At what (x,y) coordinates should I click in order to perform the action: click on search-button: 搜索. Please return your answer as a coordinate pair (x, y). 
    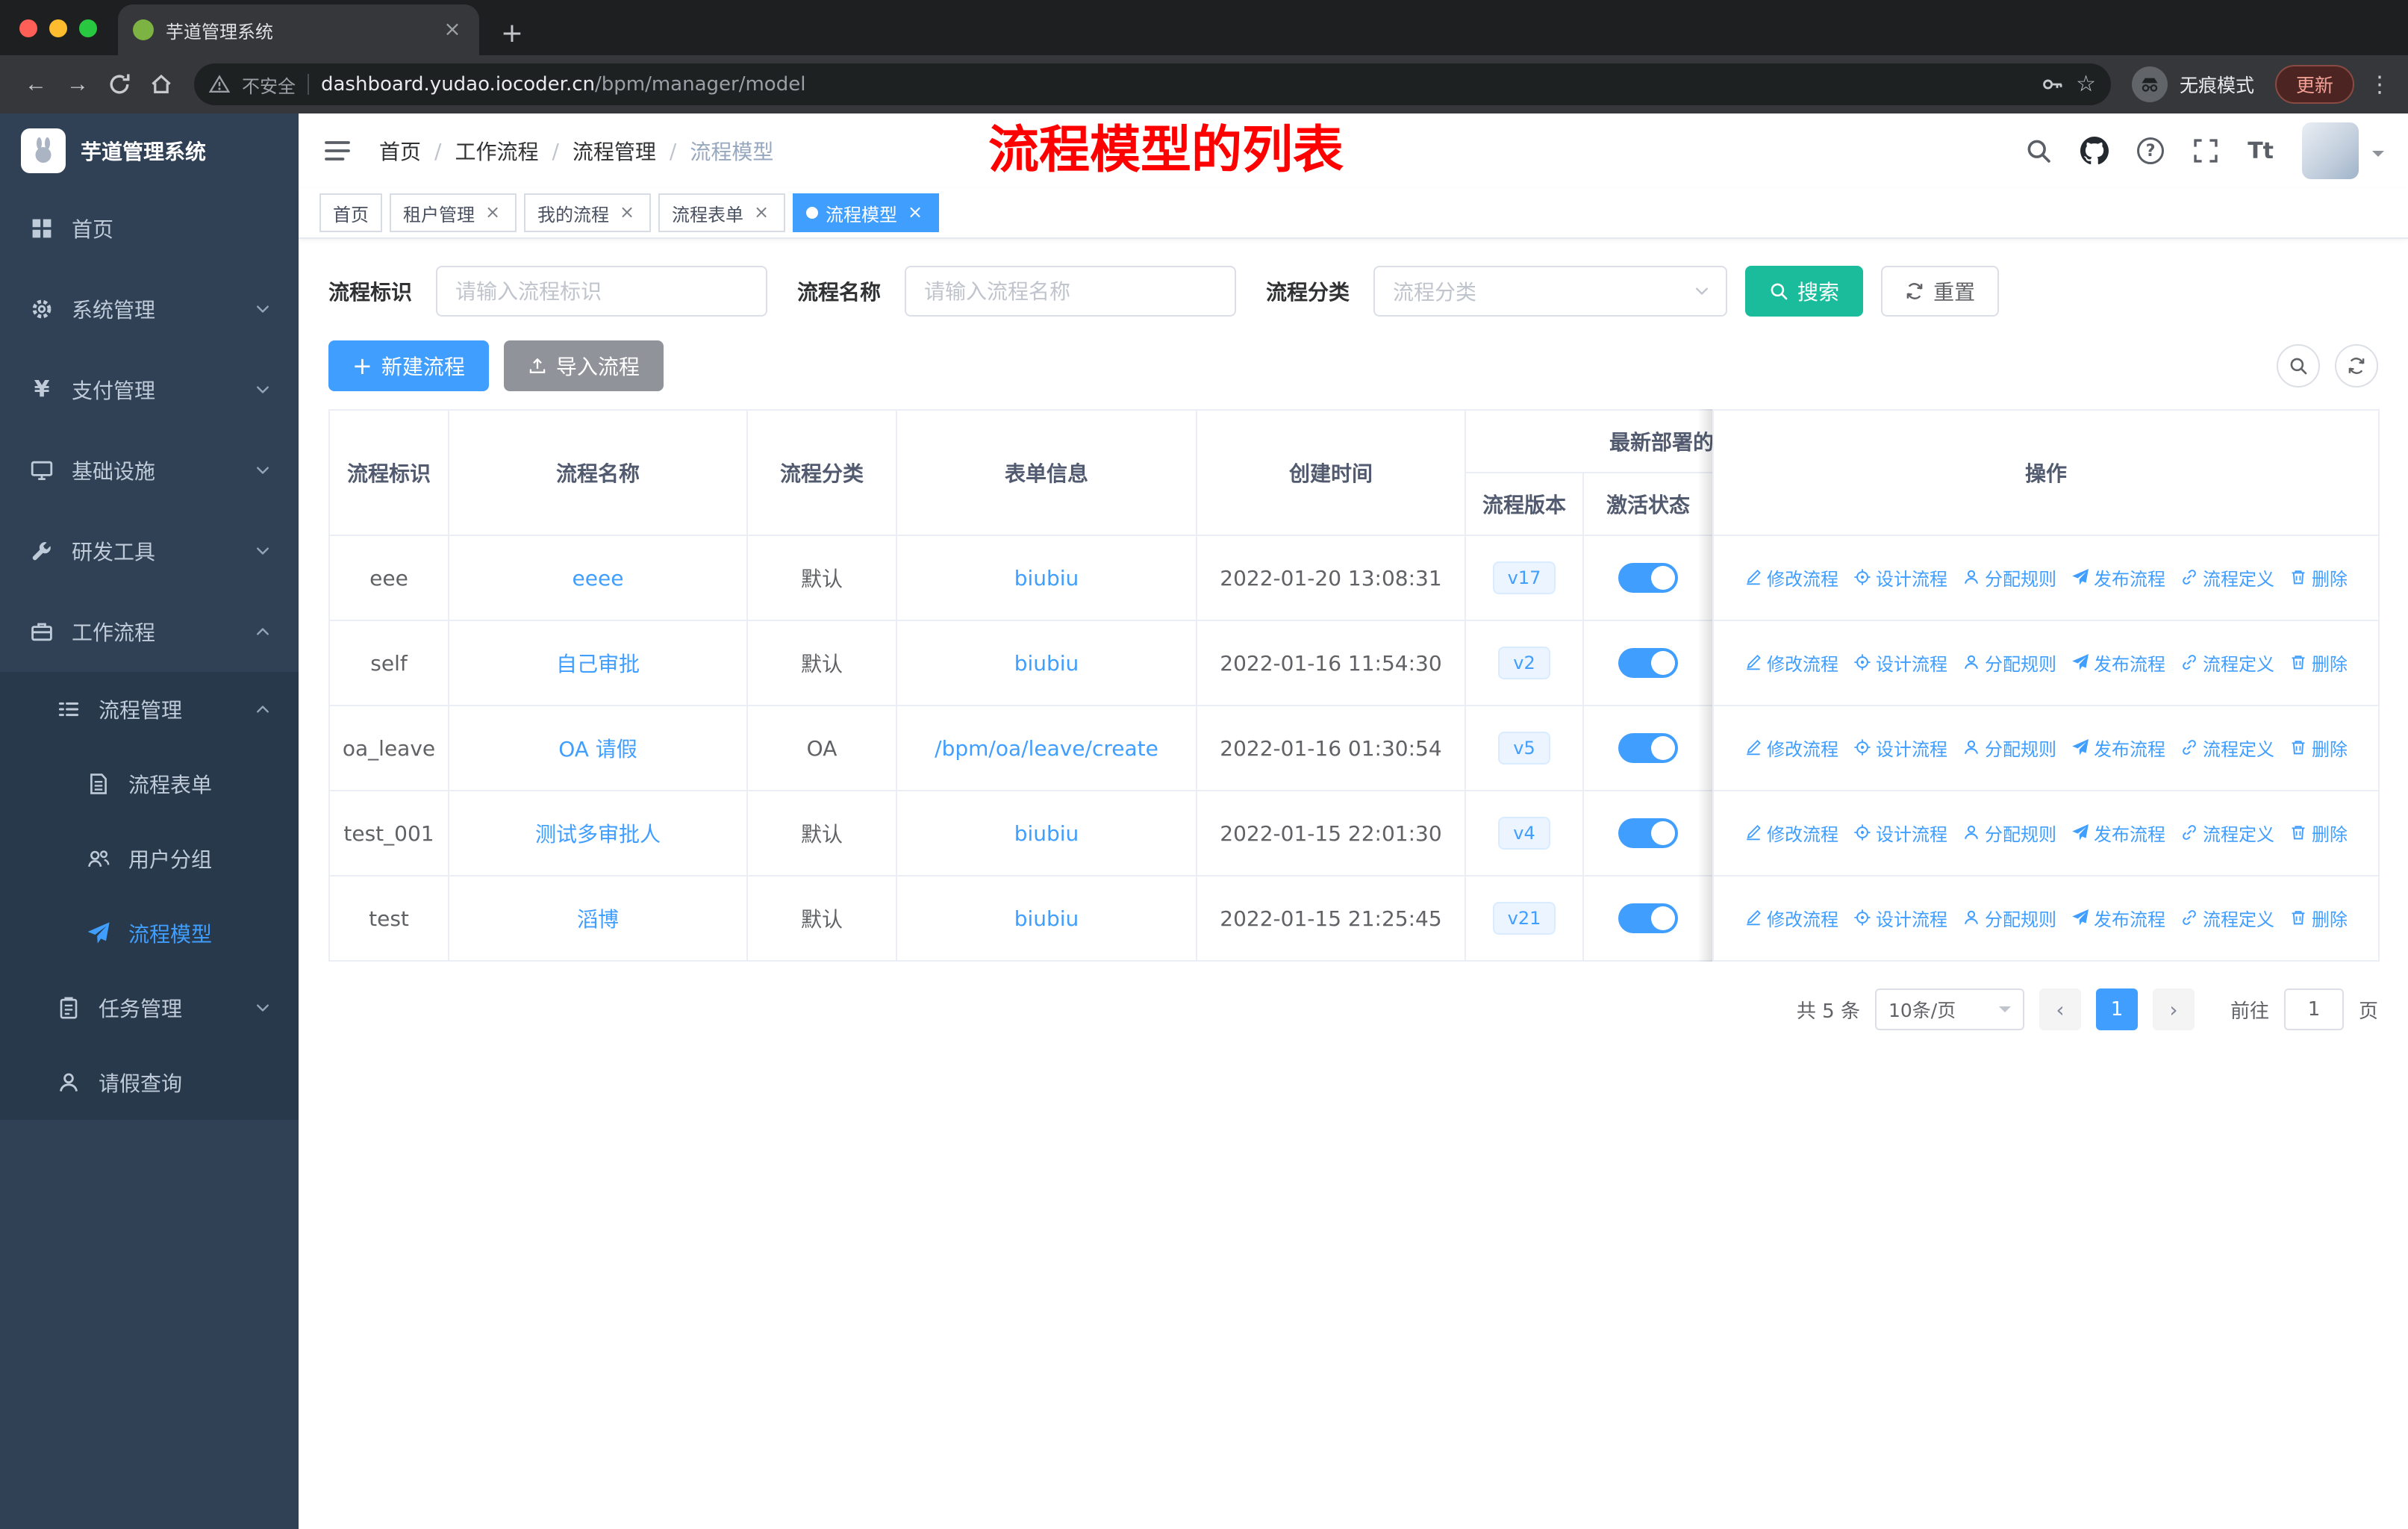
    Looking at the image, I should click on (1804, 291).